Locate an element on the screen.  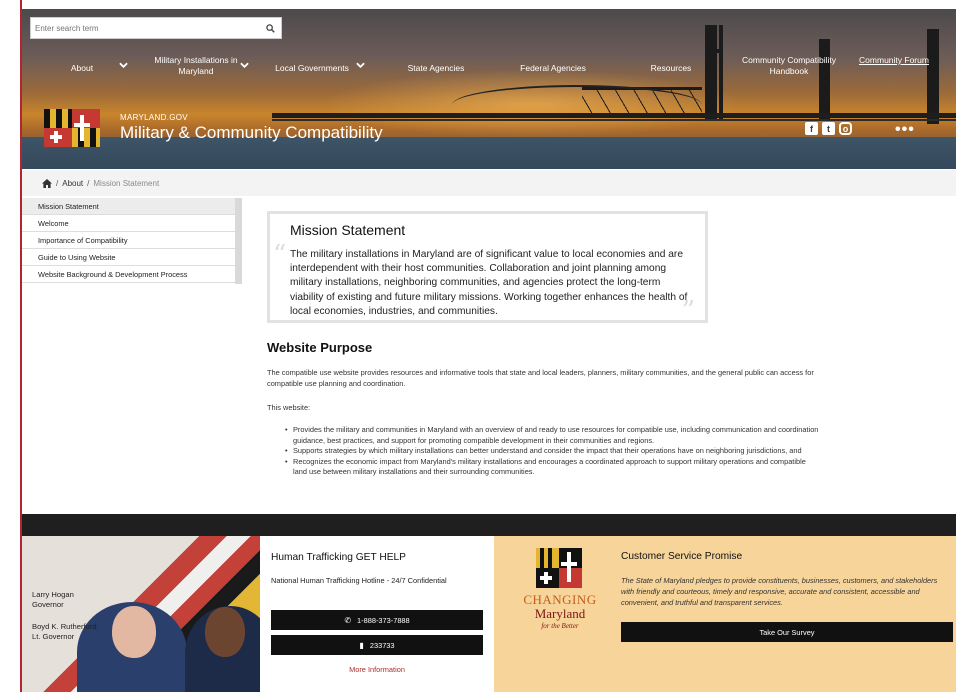
hotline-text: 233733 is located at coordinates (382, 645).